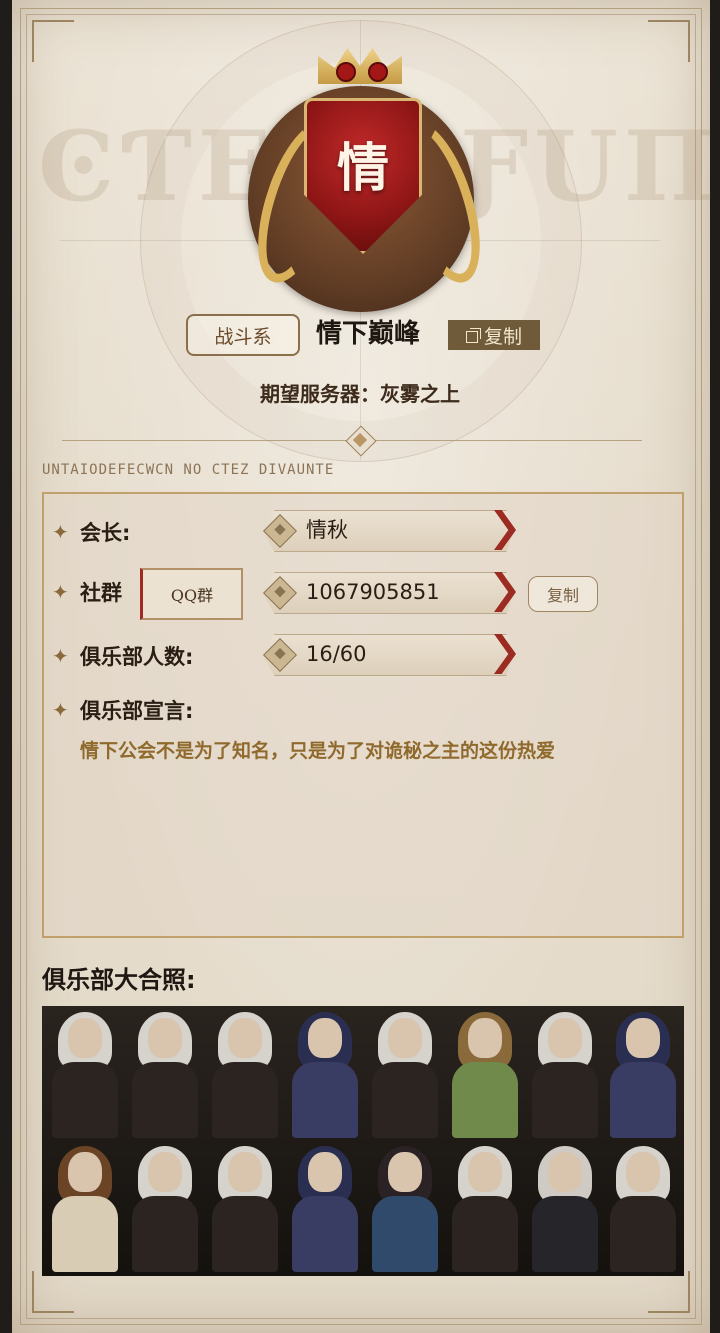 The width and height of the screenshot is (720, 1333). I want to click on community-label: 社群, so click(101, 593).